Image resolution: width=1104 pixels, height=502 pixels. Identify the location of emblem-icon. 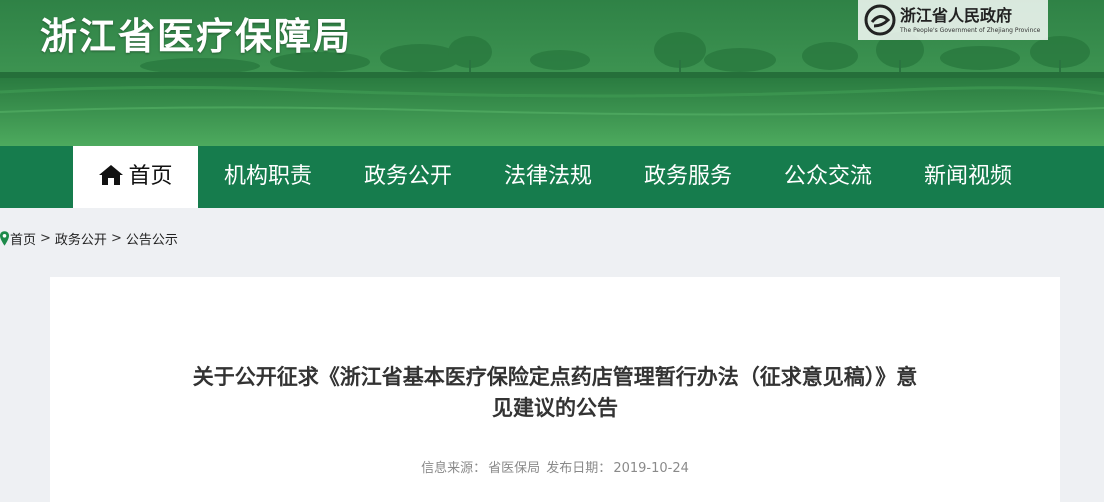
(880, 20).